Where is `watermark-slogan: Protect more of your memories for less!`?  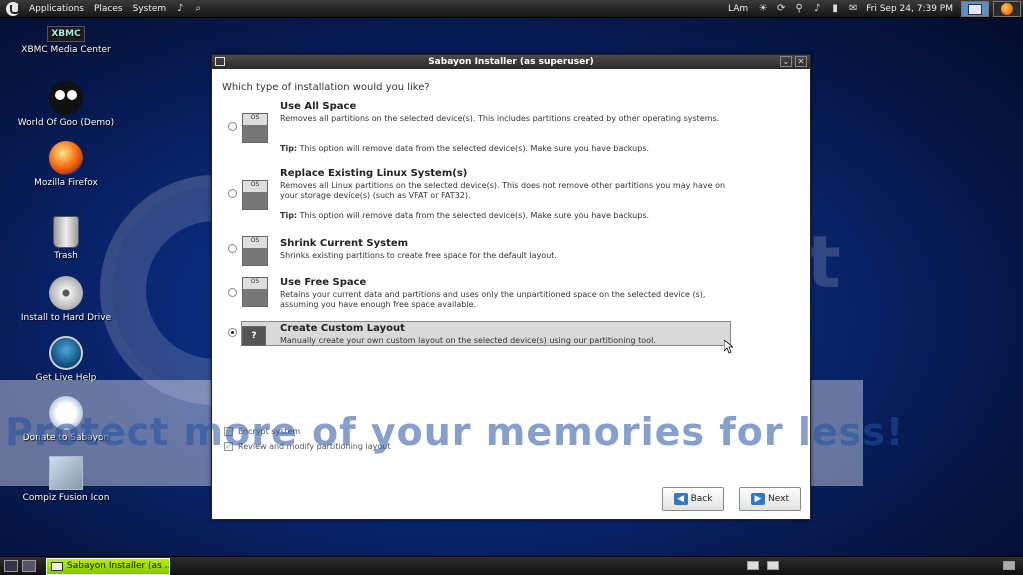 watermark-slogan: Protect more of your memories for less! is located at coordinates (455, 432).